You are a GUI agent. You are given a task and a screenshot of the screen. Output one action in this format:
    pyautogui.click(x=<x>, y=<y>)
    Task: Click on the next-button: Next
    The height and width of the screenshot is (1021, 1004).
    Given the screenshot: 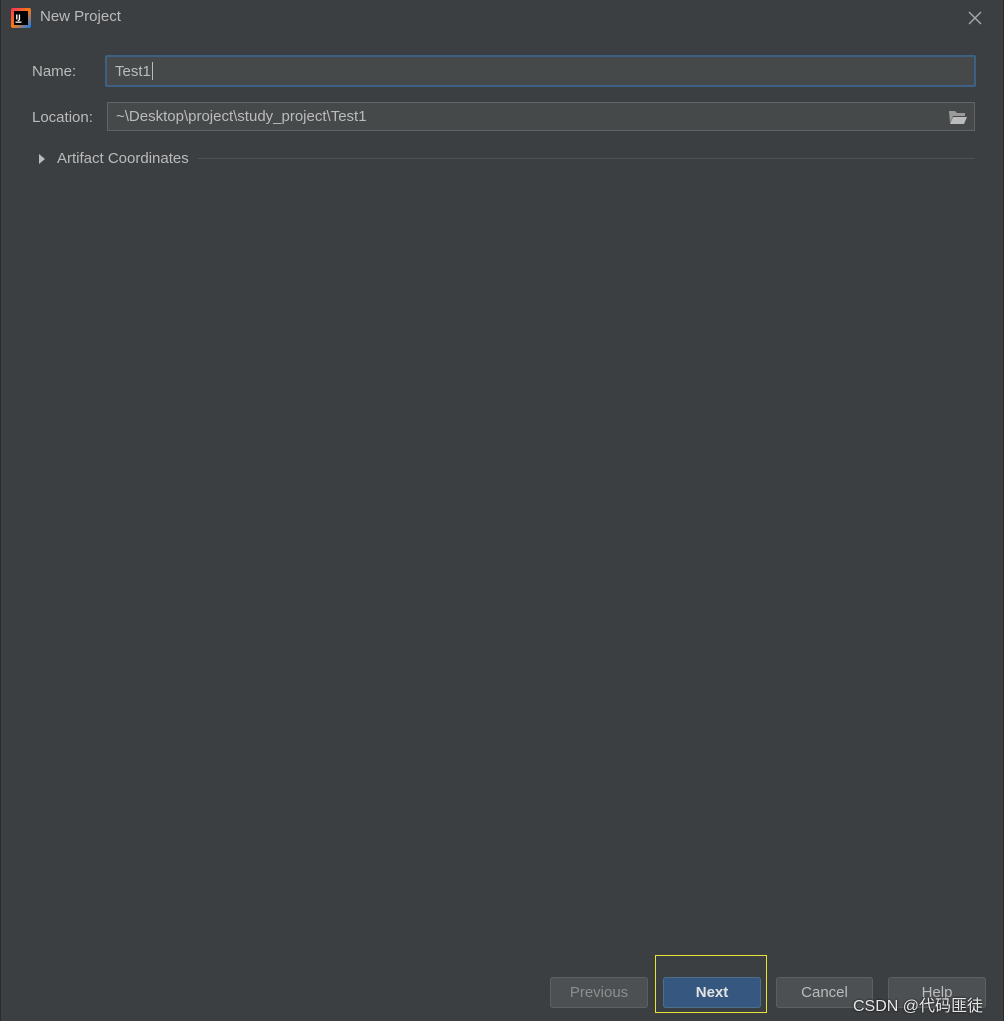 What is the action you would take?
    pyautogui.click(x=712, y=992)
    